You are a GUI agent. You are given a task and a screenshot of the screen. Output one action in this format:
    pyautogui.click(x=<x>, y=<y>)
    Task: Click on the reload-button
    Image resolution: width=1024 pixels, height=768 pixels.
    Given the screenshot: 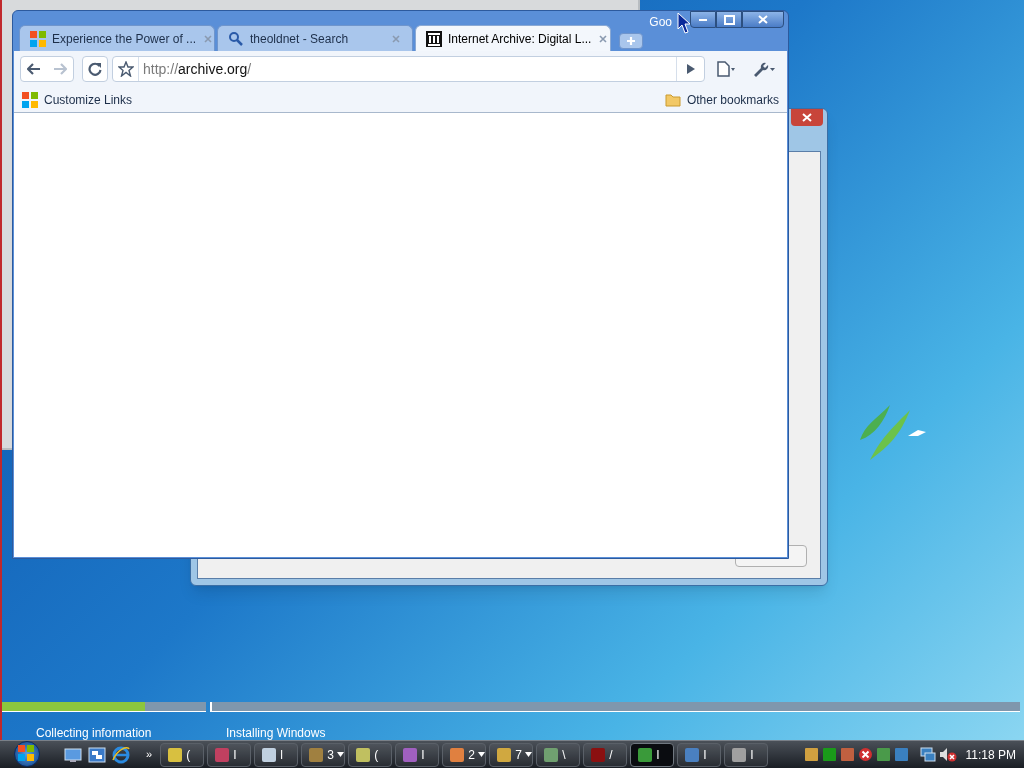 What is the action you would take?
    pyautogui.click(x=95, y=69)
    